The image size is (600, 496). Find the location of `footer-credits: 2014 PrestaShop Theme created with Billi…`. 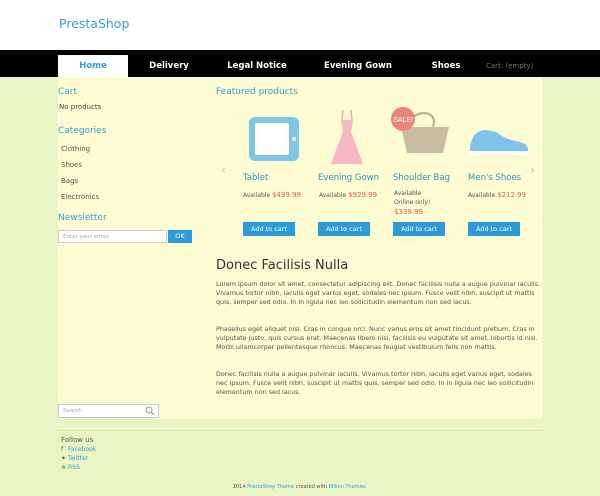

footer-credits: 2014 PrestaShop Theme created with Billi… is located at coordinates (300, 487).